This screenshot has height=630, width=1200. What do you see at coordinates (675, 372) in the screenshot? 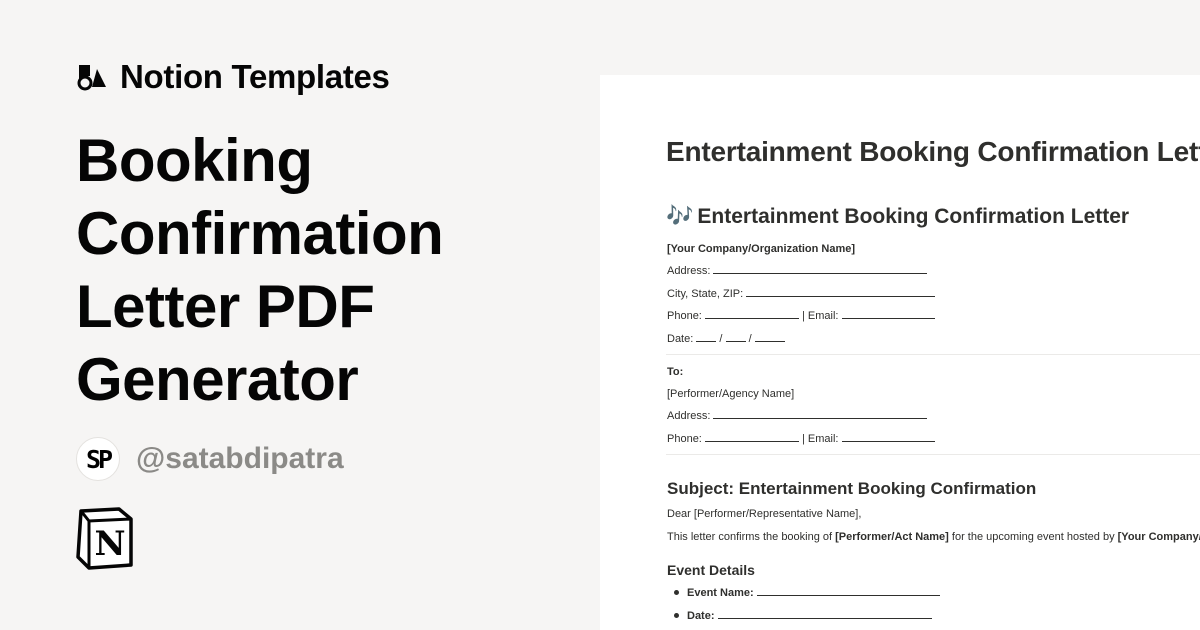
I see `to-label: To:` at bounding box center [675, 372].